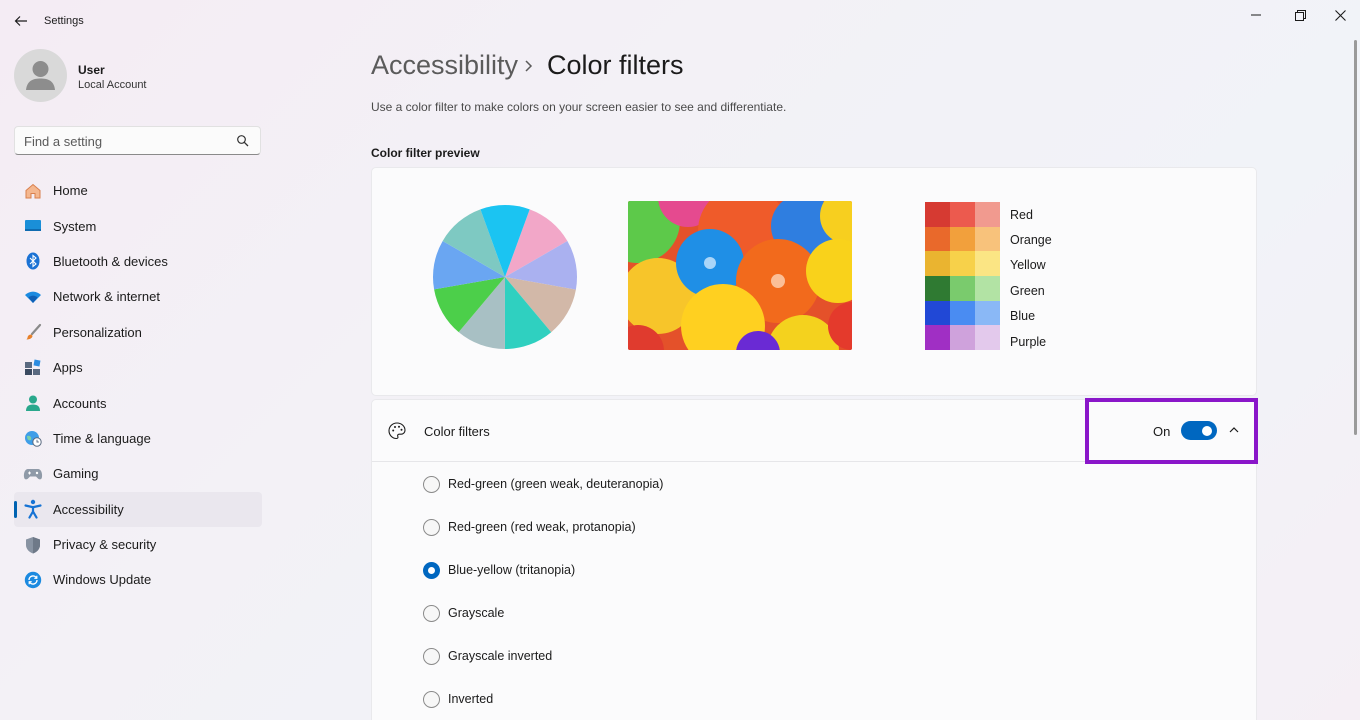 The height and width of the screenshot is (720, 1360). Describe the element at coordinates (1031, 240) in the screenshot. I see `swatch-label-orange: Orange` at that location.